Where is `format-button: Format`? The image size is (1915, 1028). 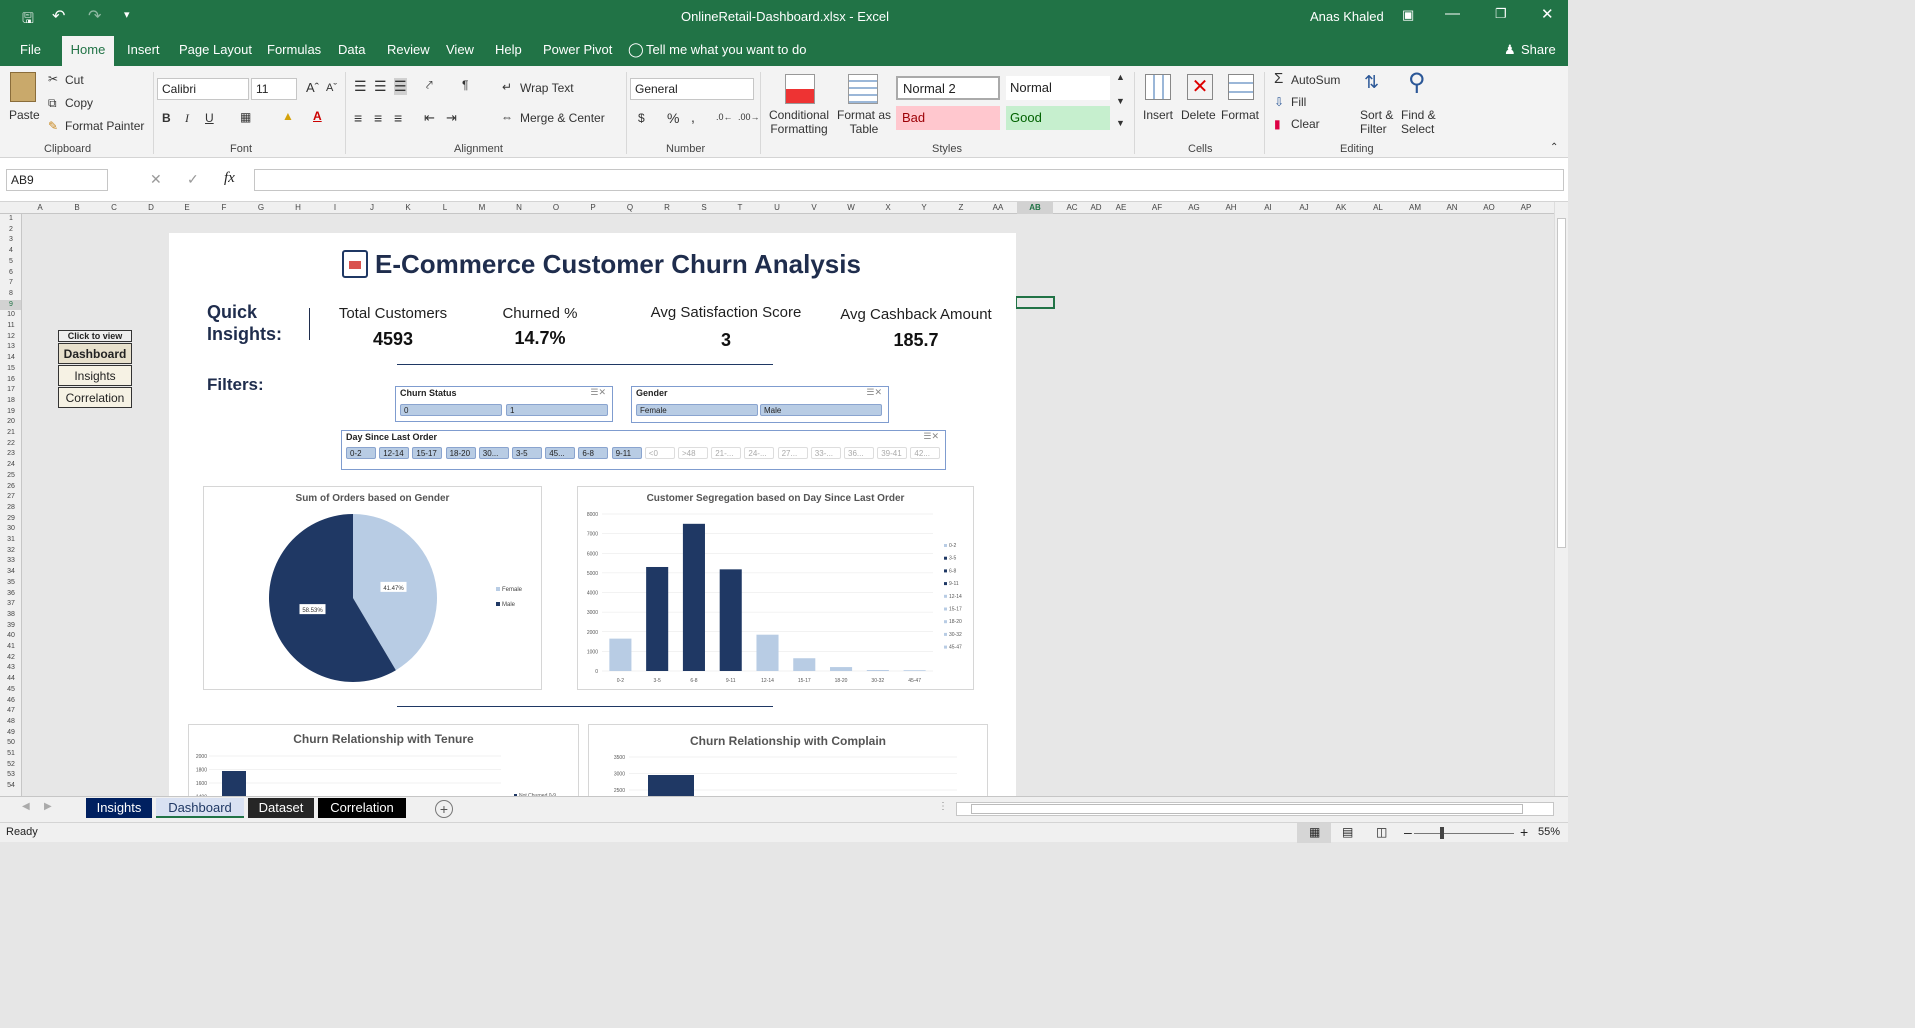 format-button: Format is located at coordinates (1240, 115).